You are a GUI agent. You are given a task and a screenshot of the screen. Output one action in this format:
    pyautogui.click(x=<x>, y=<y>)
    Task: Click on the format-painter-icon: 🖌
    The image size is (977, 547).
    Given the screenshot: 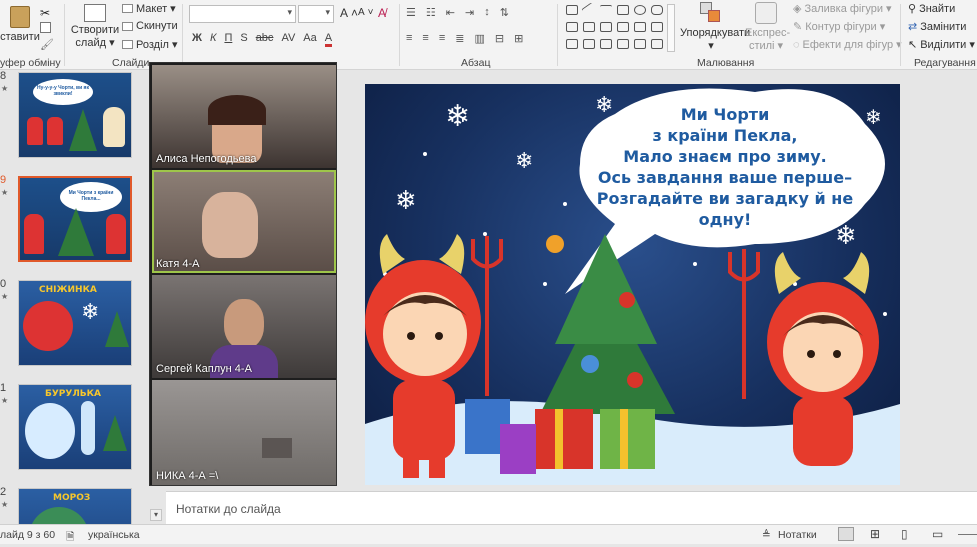 What is the action you would take?
    pyautogui.click(x=47, y=44)
    